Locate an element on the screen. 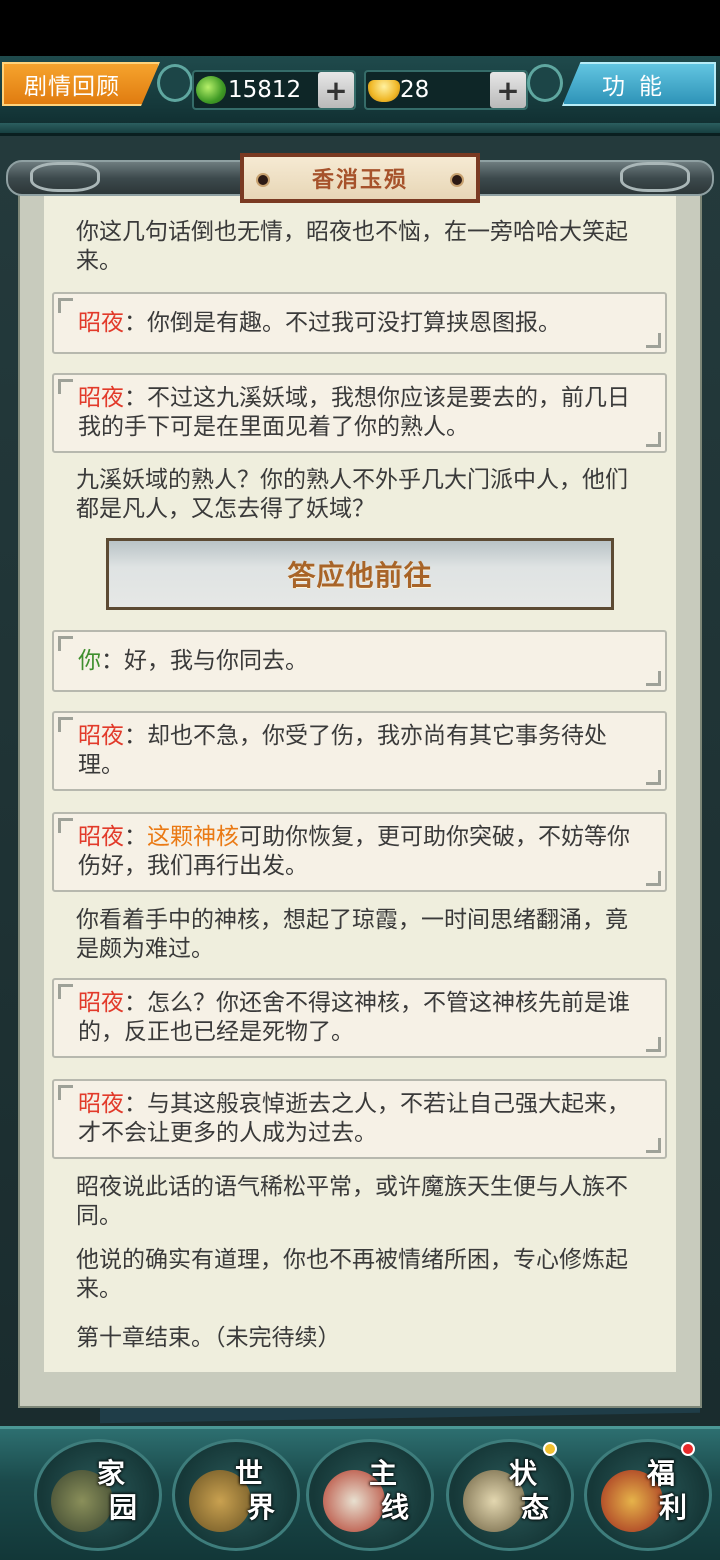 This screenshot has height=1560, width=720. nav-main-quest: 主 线 is located at coordinates (370, 1495).